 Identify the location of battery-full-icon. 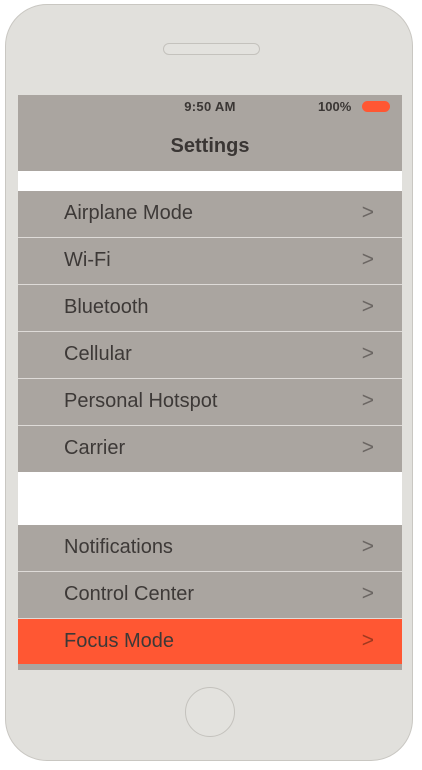
(376, 106).